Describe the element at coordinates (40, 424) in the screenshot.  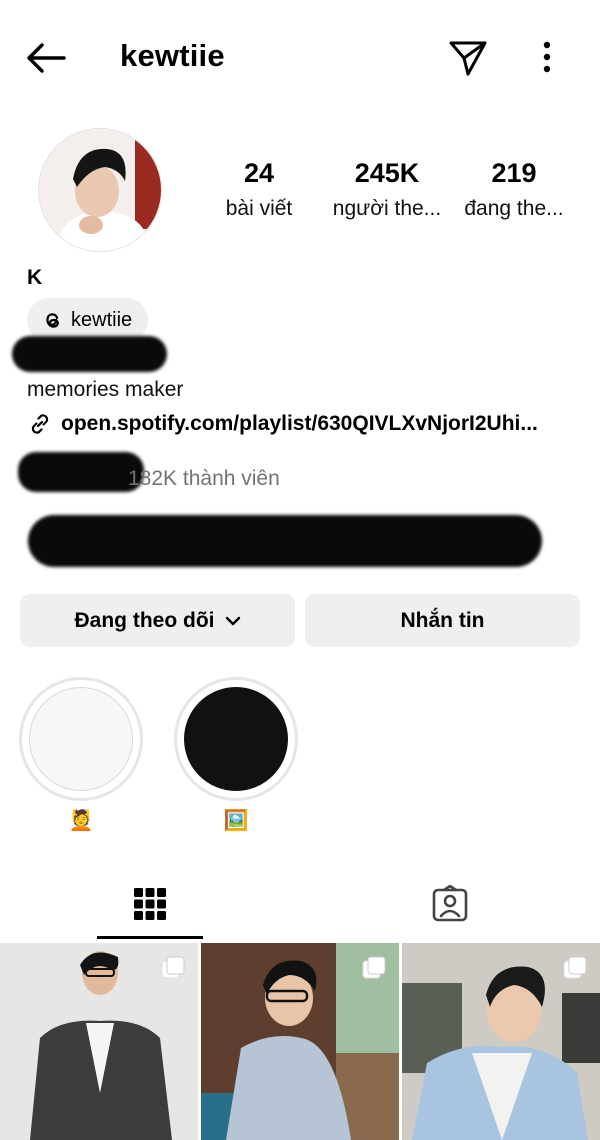
I see `link-icon` at that location.